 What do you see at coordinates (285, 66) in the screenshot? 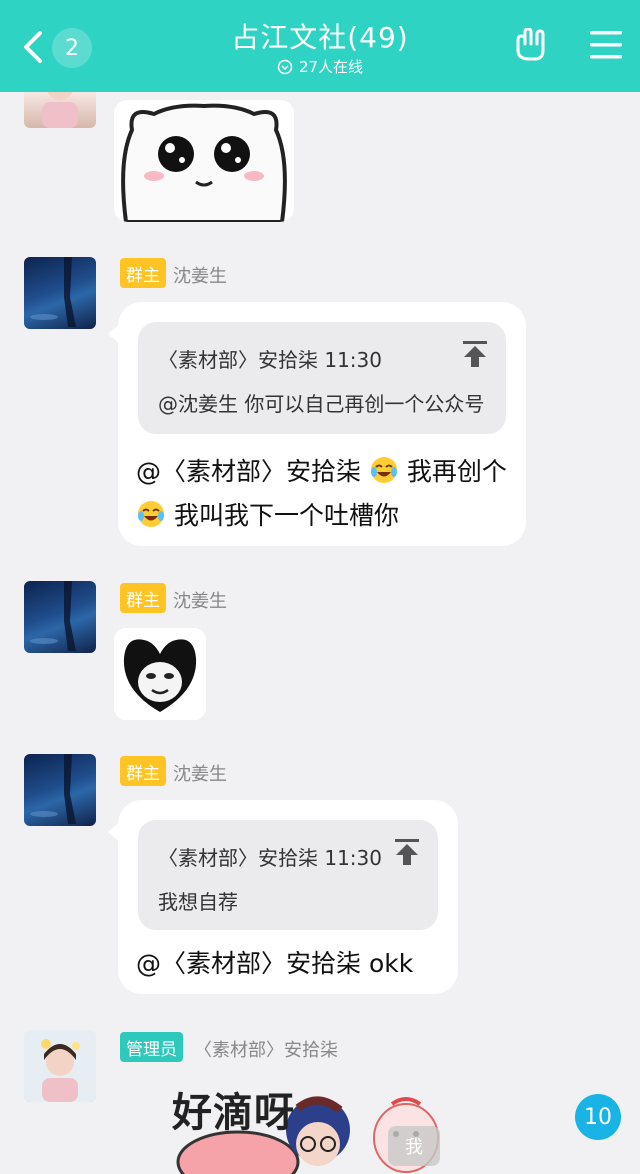
I see `online-chevron-icon` at bounding box center [285, 66].